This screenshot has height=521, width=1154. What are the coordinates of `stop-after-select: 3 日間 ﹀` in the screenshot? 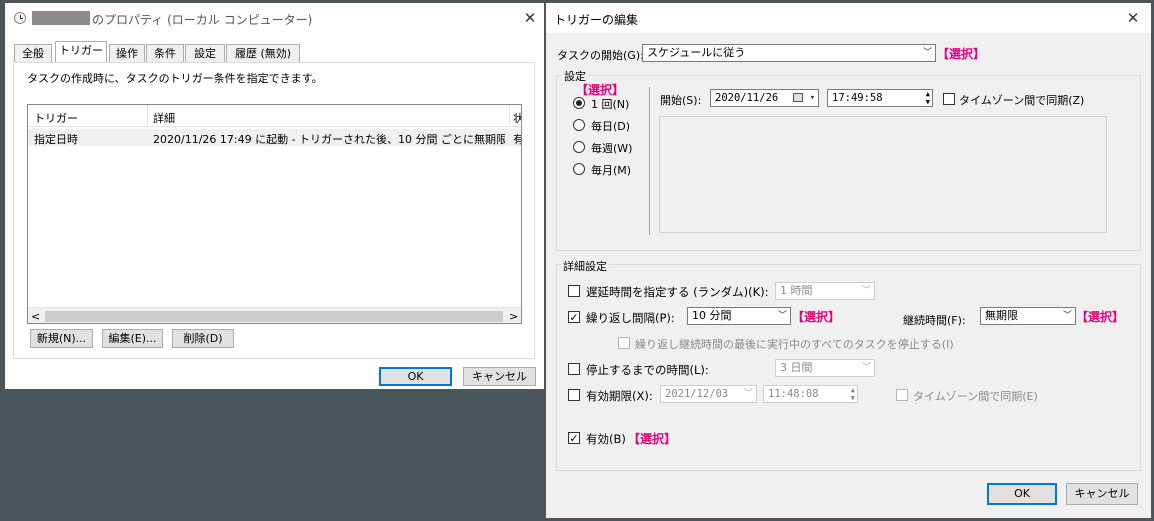 It's located at (825, 368).